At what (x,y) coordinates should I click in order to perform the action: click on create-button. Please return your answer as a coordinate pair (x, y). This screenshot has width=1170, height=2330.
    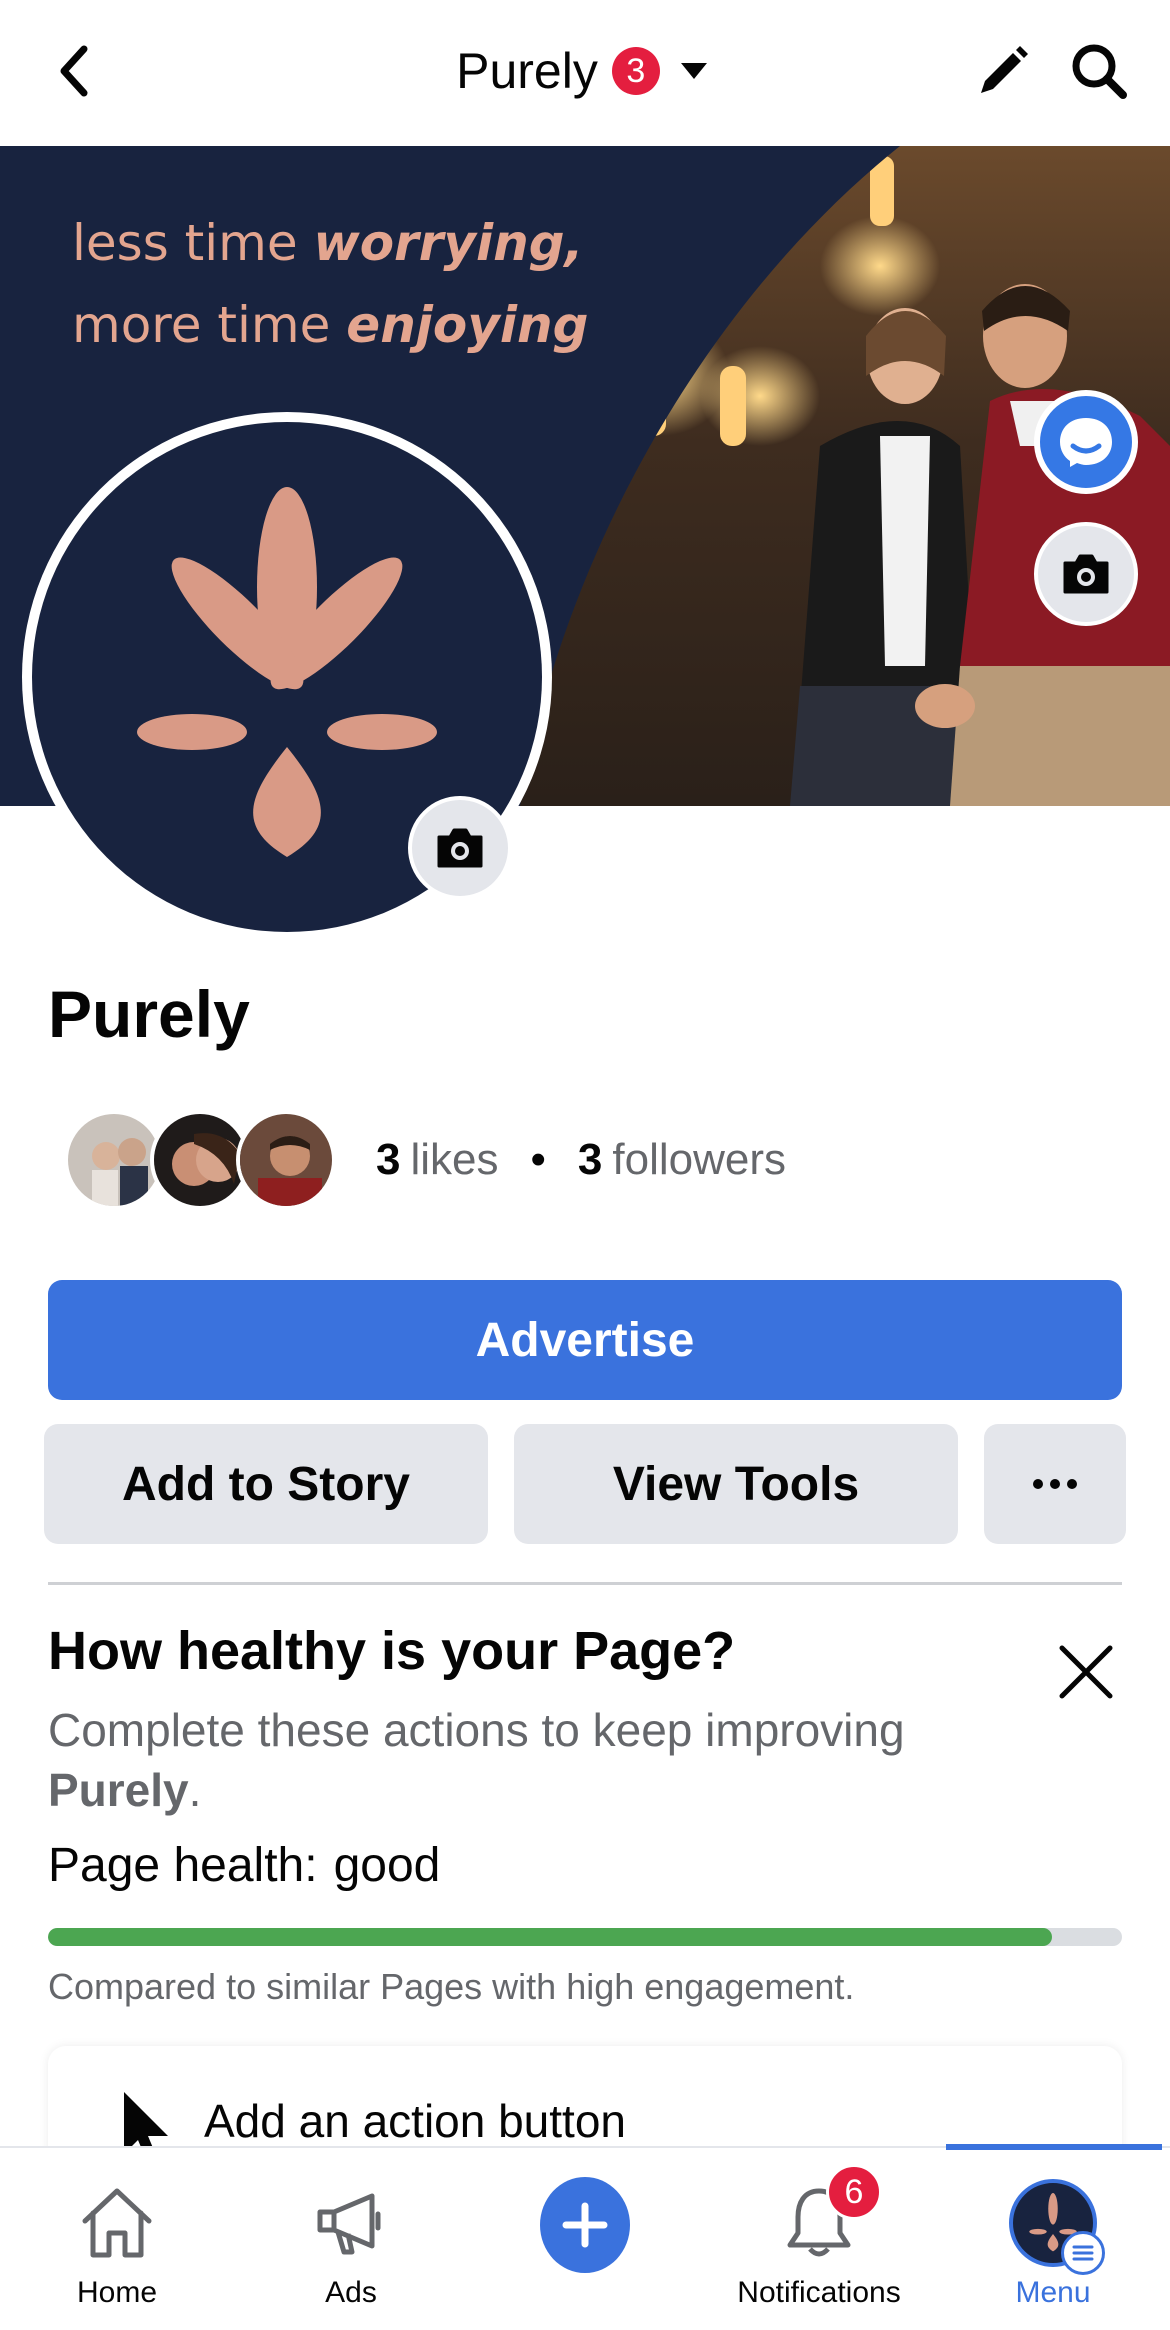
    Looking at the image, I should click on (585, 2225).